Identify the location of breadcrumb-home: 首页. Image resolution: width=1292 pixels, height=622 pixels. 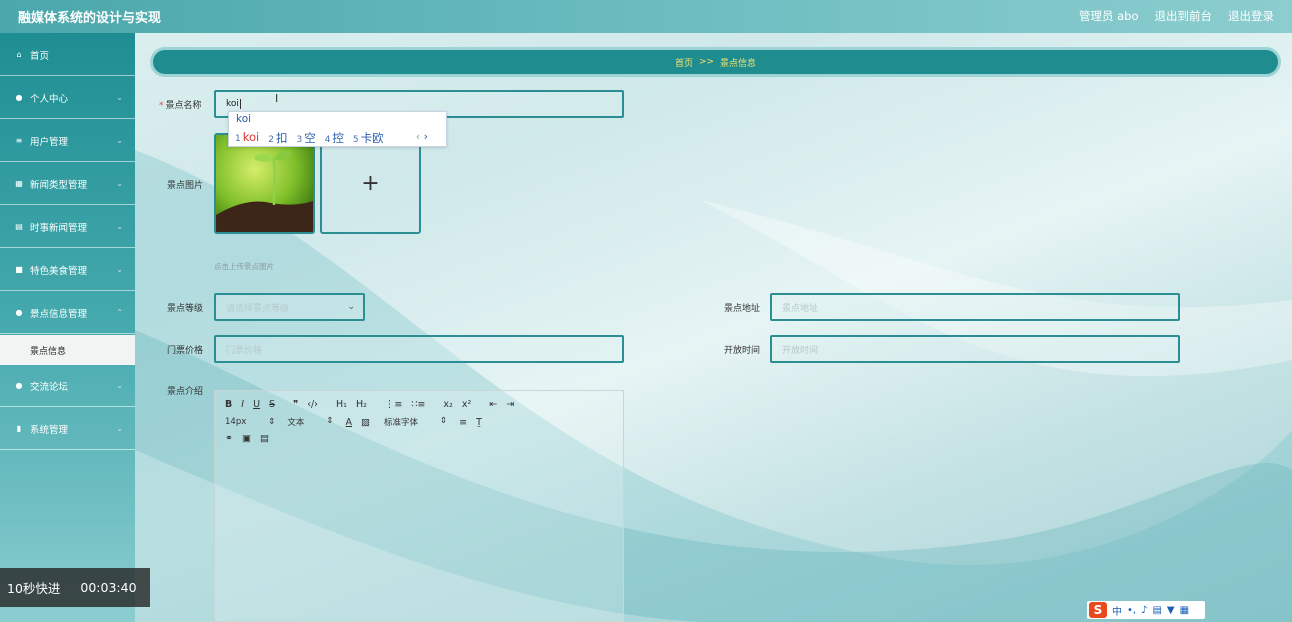
(684, 62).